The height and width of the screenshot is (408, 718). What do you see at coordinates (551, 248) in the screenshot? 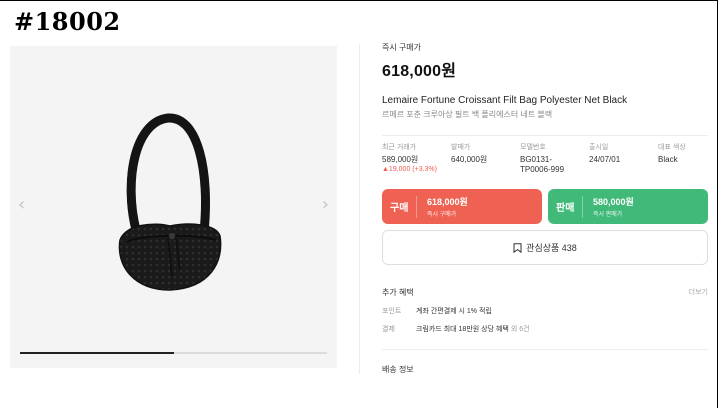
I see `wishlist-label: 관심상품 438` at bounding box center [551, 248].